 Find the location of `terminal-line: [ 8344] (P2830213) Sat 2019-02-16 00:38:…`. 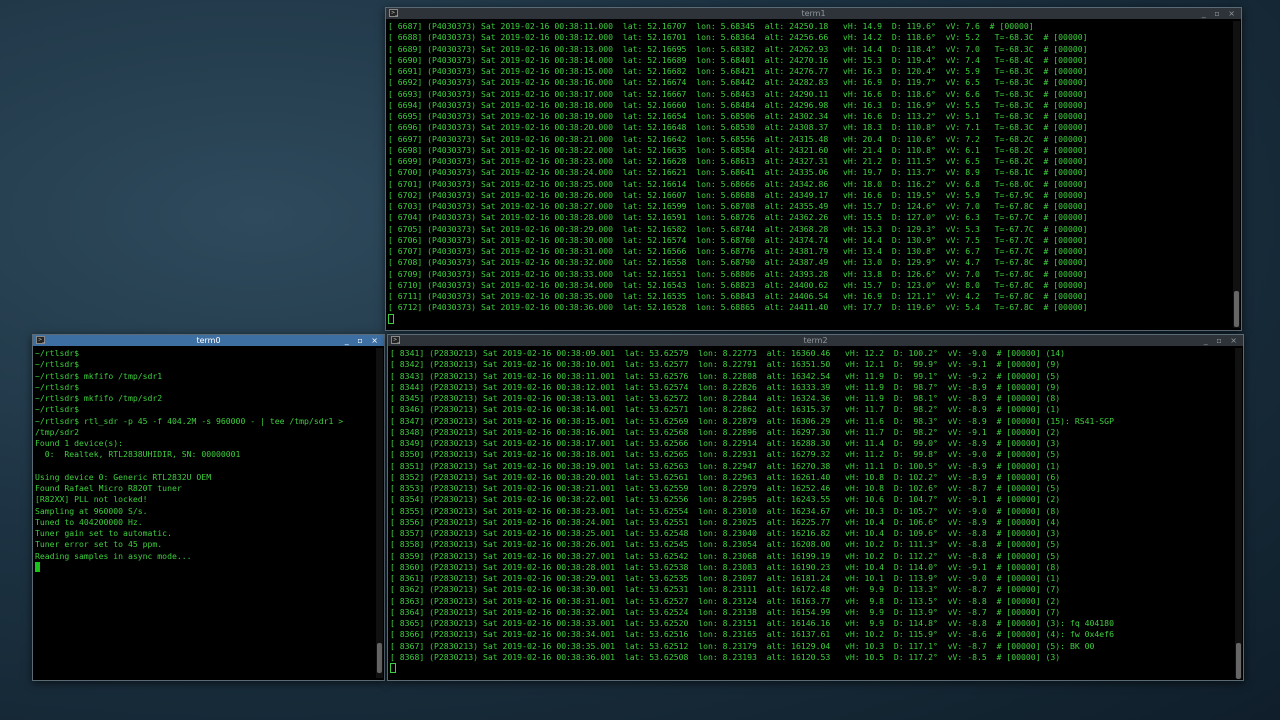

terminal-line: [ 8344] (P2830213) Sat 2019-02-16 00:38:… is located at coordinates (725, 386).